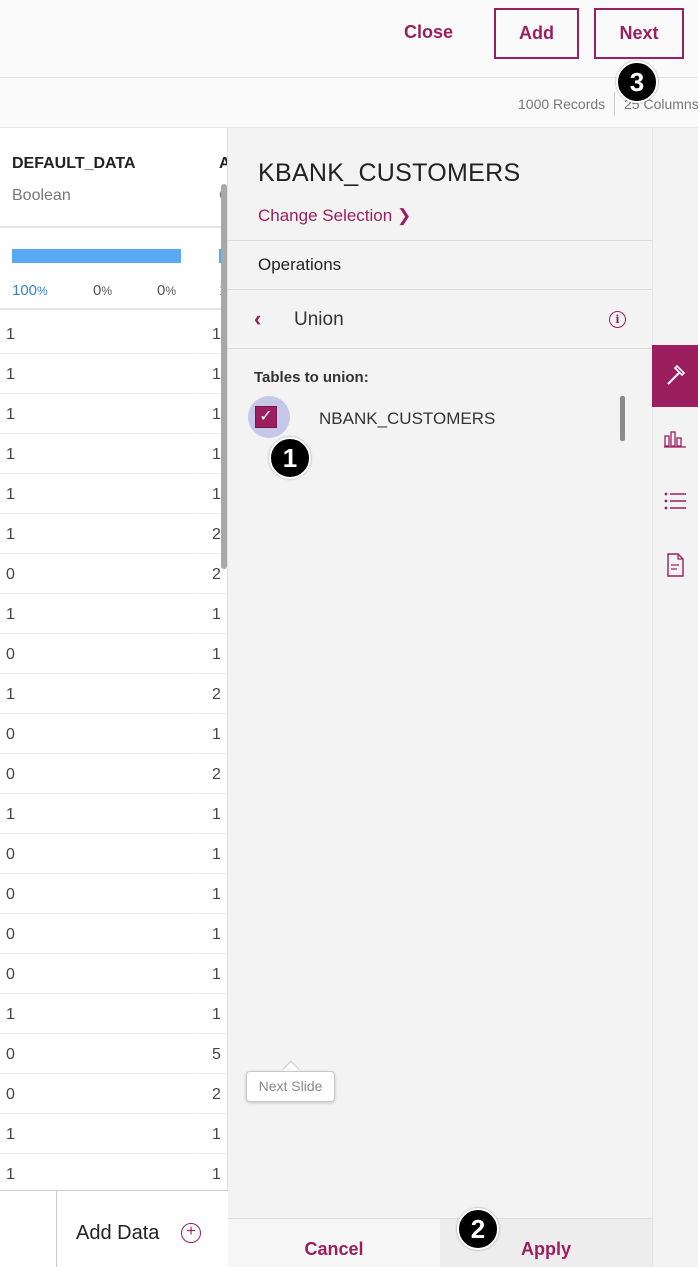  Describe the element at coordinates (637, 82) in the screenshot. I see `step-marker: 3` at that location.